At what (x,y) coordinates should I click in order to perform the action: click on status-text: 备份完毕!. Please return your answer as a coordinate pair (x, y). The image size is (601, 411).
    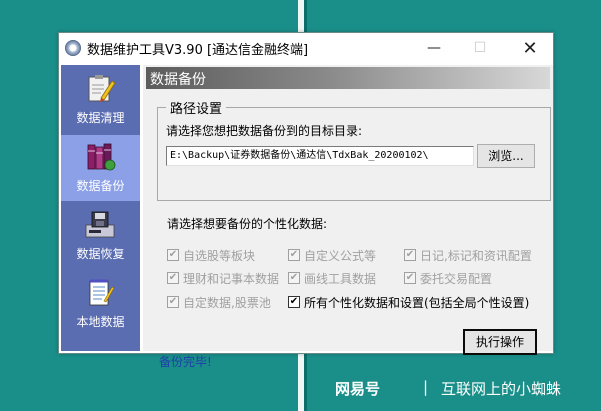
    Looking at the image, I should click on (185, 362).